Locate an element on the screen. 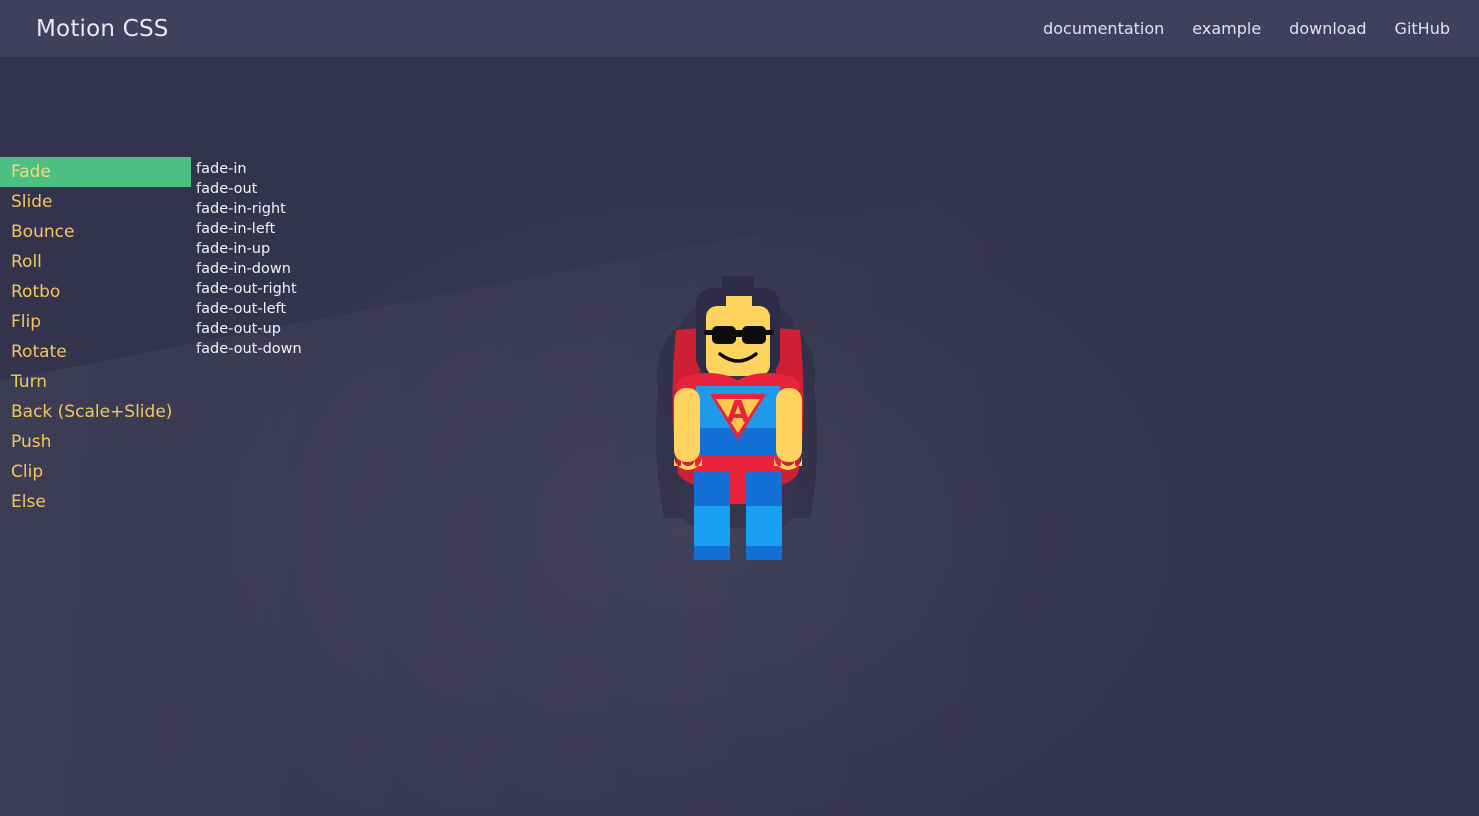 The height and width of the screenshot is (816, 1479). nav-github: GitHub is located at coordinates (1422, 28).